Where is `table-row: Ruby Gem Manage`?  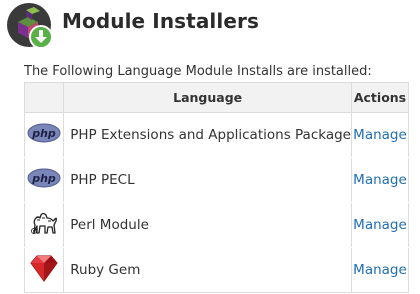 table-row: Ruby Gem Manage is located at coordinates (216, 270).